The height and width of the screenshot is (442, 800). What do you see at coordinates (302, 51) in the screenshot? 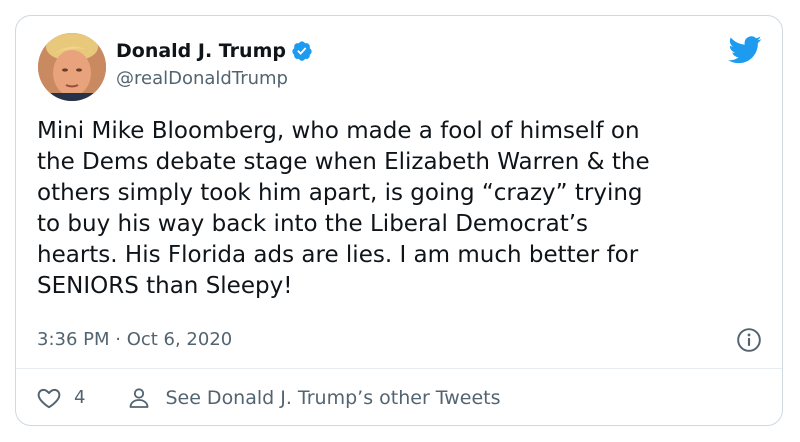
I see `verified-badge-icon` at bounding box center [302, 51].